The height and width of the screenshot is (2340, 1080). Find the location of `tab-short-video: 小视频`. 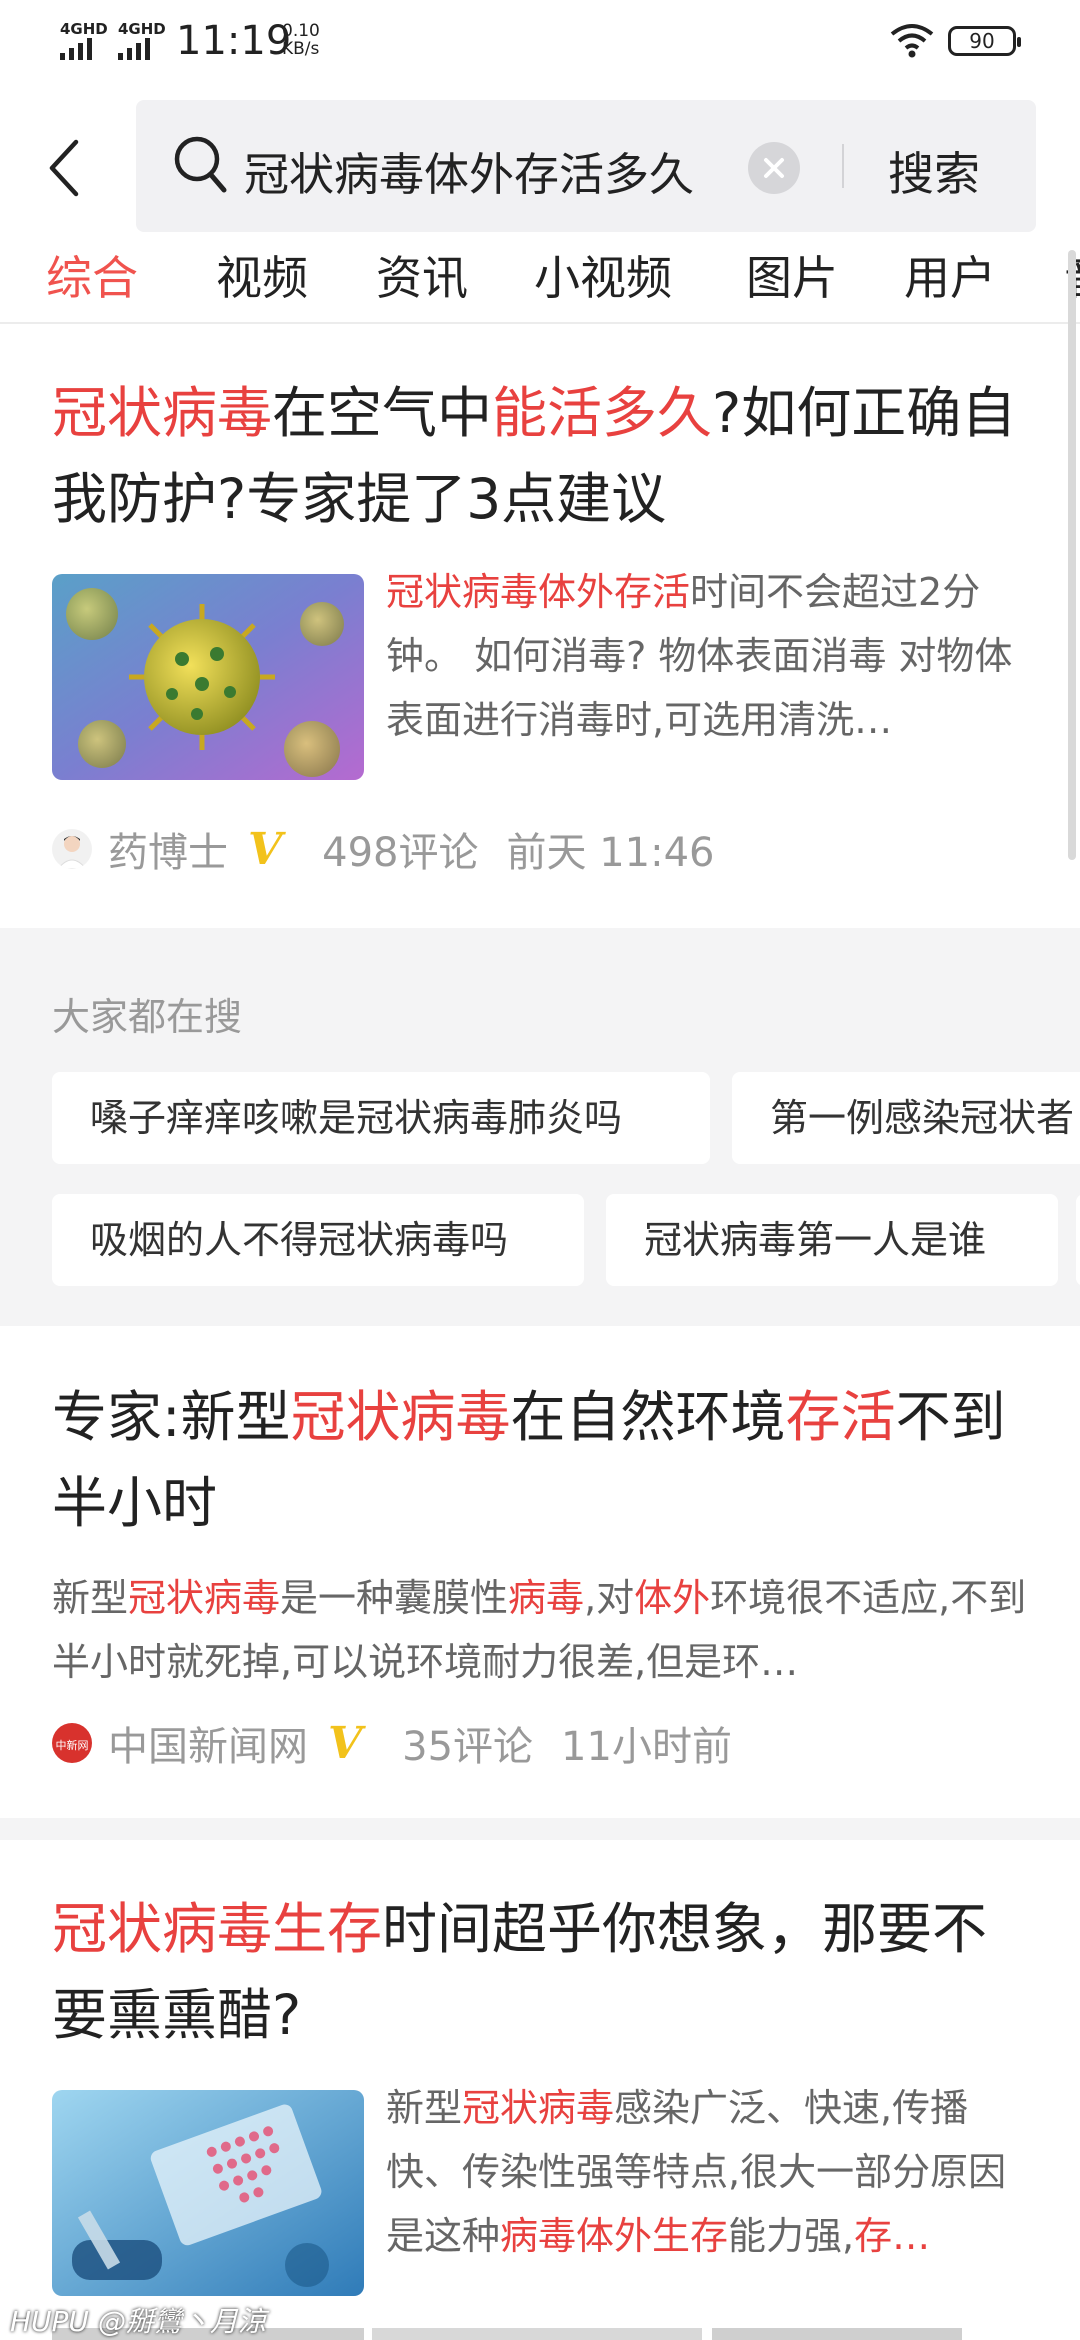

tab-short-video: 小视频 is located at coordinates (603, 275).